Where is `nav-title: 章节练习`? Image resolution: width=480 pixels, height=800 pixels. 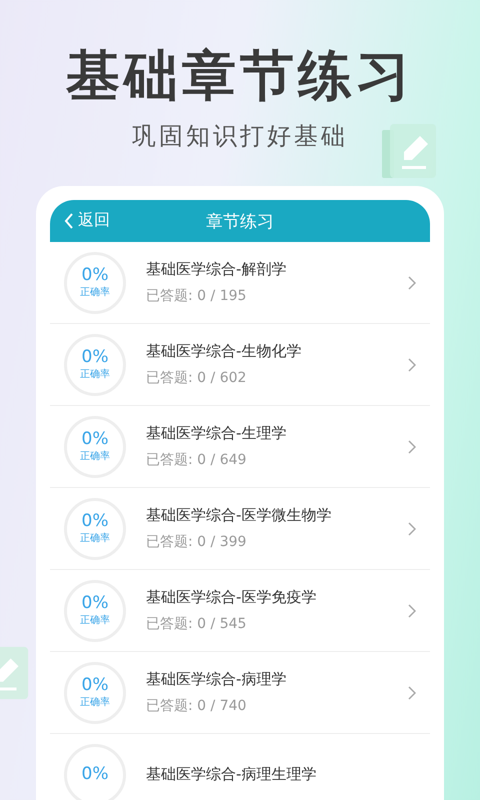 nav-title: 章节练习 is located at coordinates (240, 221).